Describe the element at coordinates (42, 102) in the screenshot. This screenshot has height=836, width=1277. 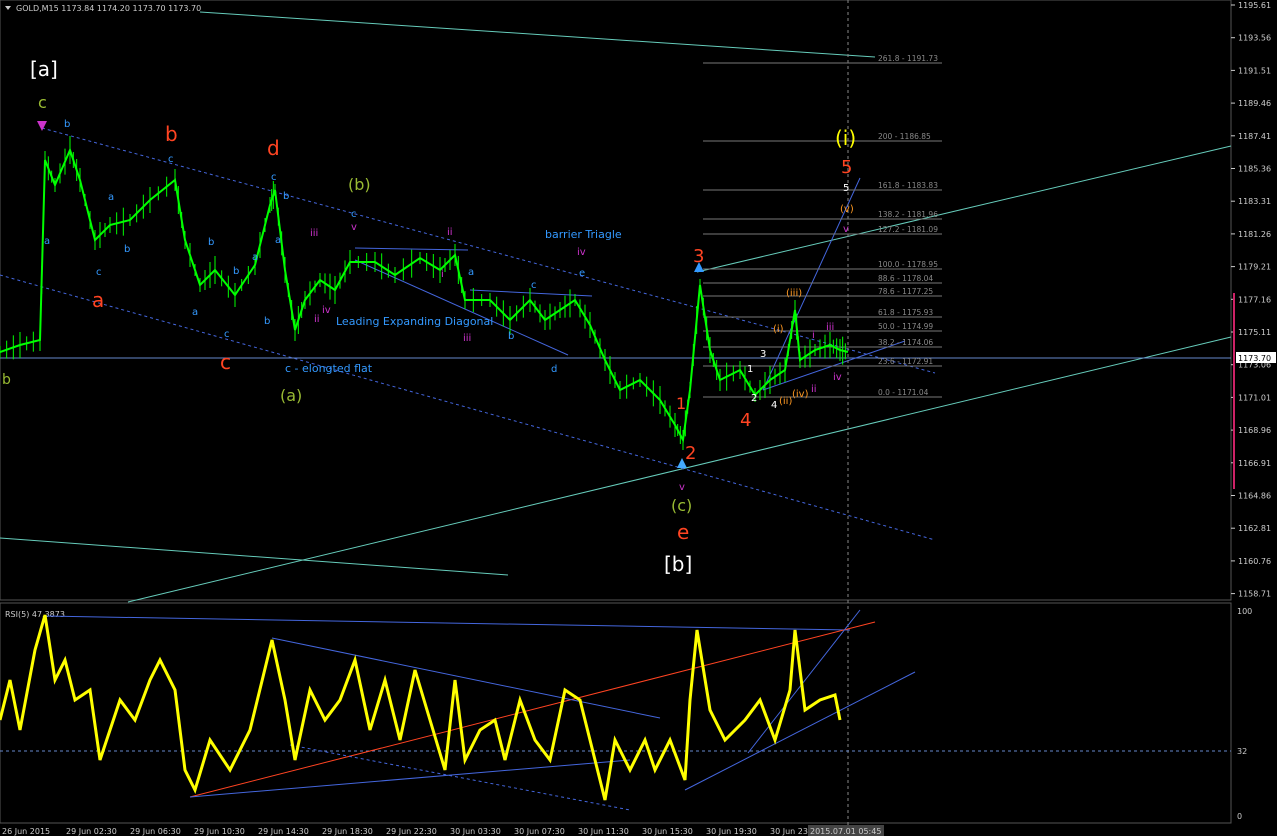
I see `wave-c-green: c` at that location.